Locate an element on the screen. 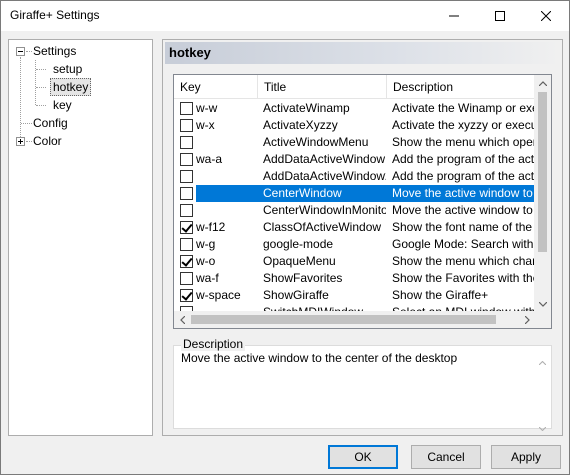 Image resolution: width=570 pixels, height=475 pixels. scroll-corner is located at coordinates (542, 319).